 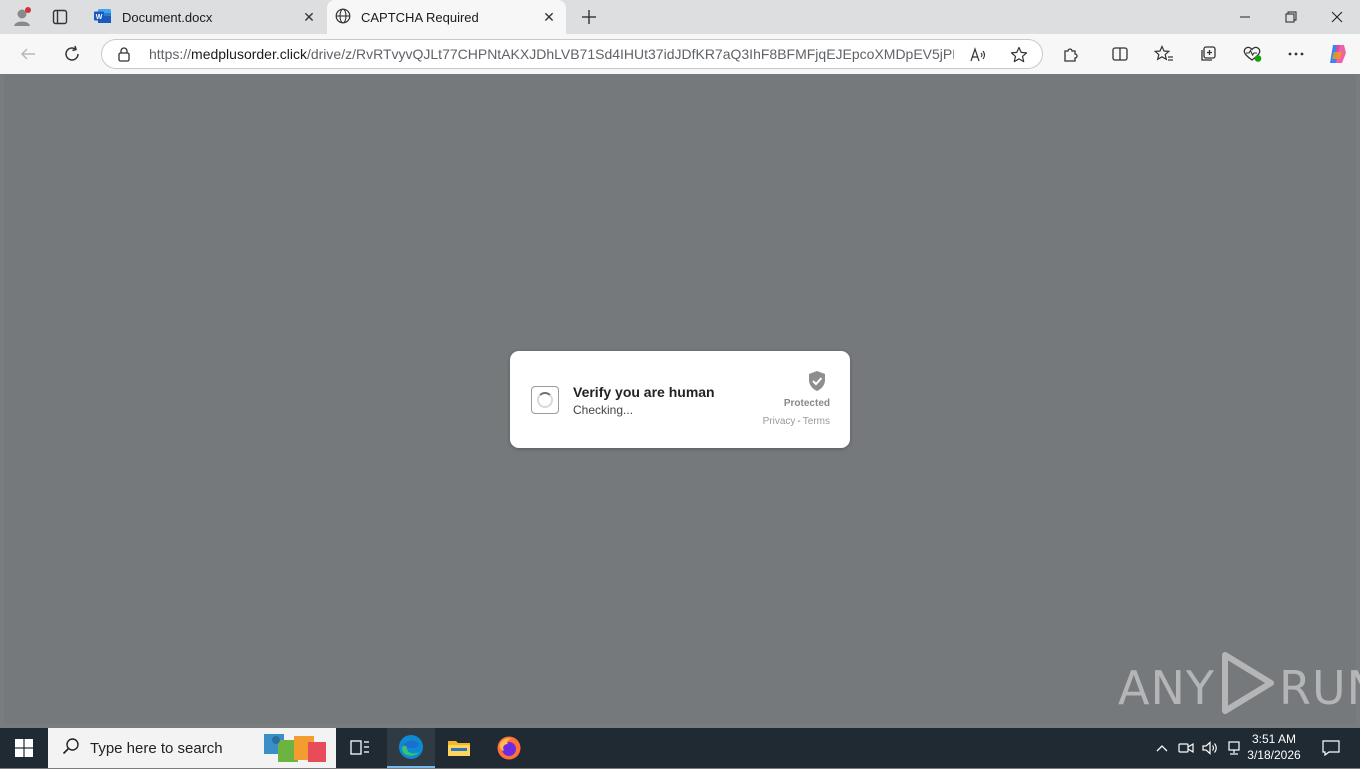 I want to click on play-icon, so click(x=1247, y=688).